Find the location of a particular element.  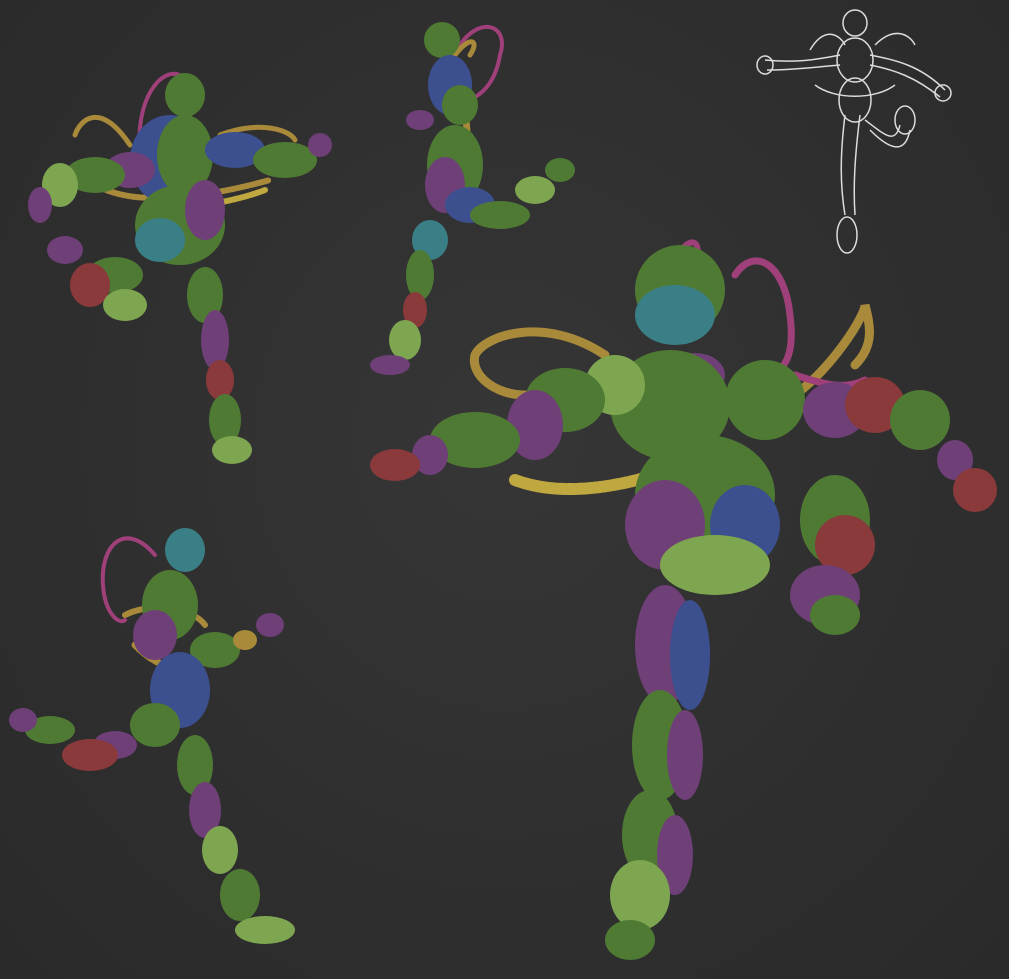

figure-back-view is located at coordinates (185, 265).